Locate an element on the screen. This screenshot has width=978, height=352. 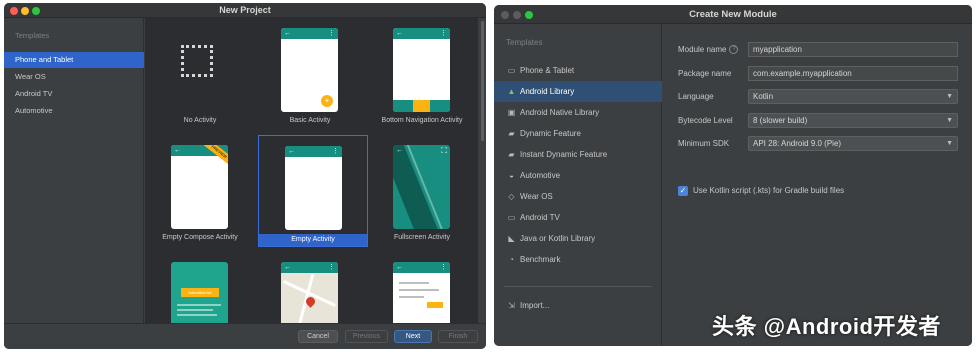
sidebar-item-label: Benchmark is located at coordinates (540, 259).